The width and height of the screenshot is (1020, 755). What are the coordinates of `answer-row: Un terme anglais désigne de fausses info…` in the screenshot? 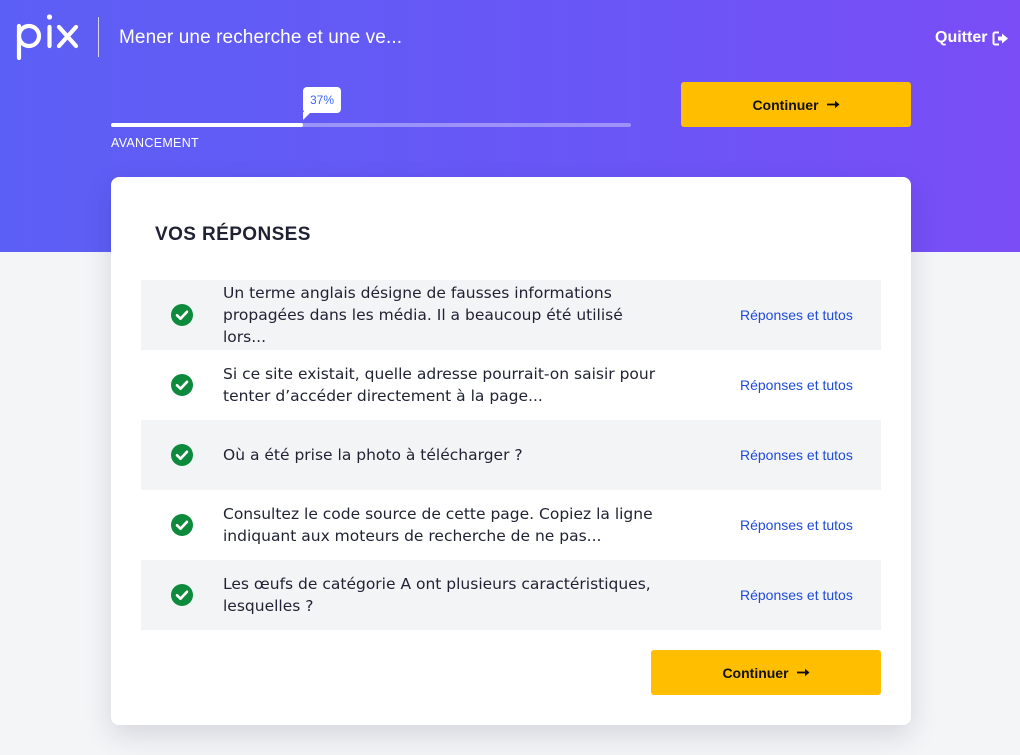 It's located at (511, 315).